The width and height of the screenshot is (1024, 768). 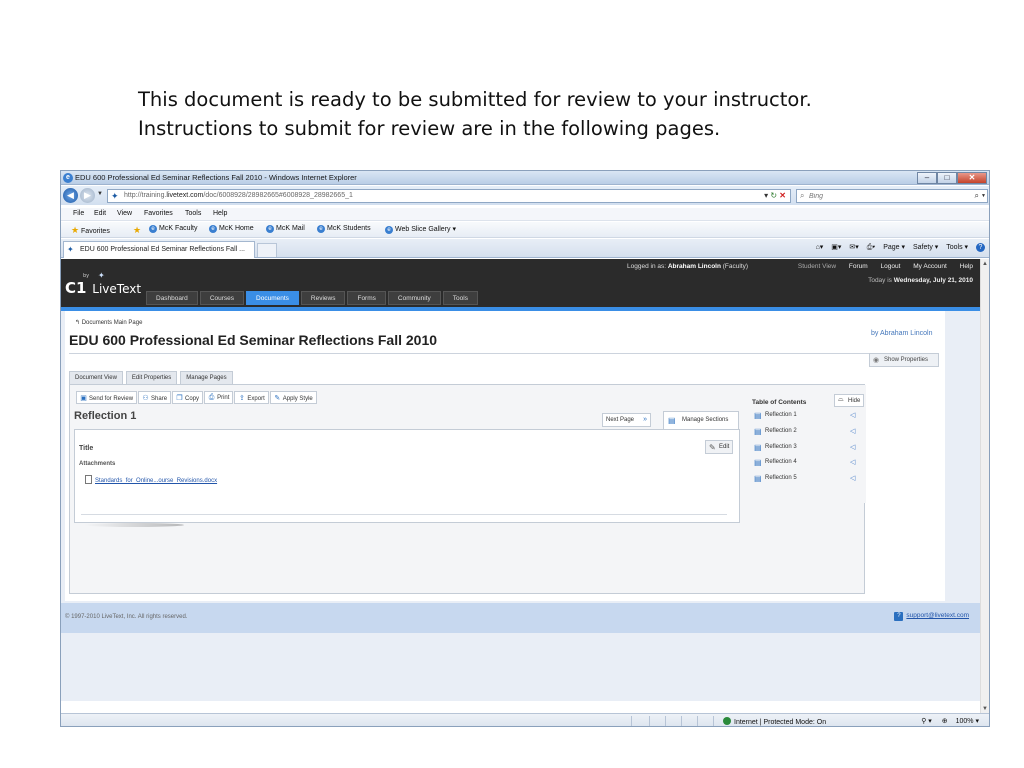 What do you see at coordinates (70, 249) in the screenshot?
I see `site-favicon-icon: ✦` at bounding box center [70, 249].